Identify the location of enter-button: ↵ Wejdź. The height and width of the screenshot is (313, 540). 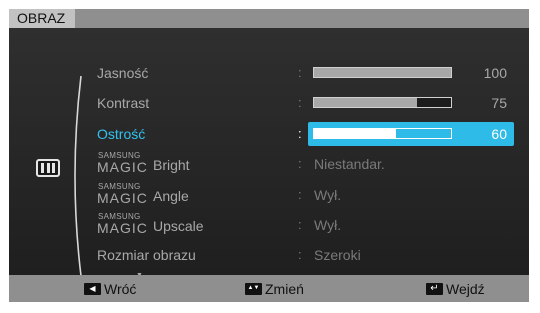
(455, 288).